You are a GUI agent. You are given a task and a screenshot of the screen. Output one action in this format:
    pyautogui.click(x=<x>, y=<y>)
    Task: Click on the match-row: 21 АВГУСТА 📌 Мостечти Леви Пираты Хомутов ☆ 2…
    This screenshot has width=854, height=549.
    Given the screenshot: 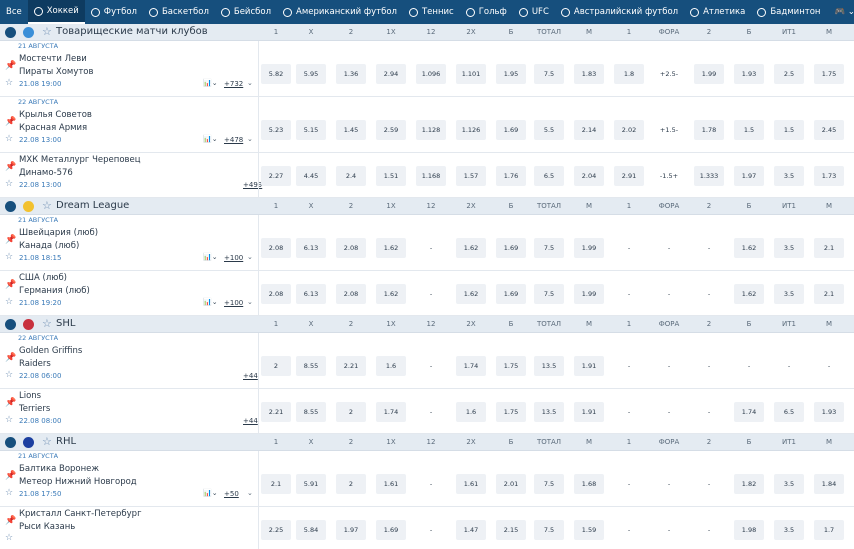 What is the action you would take?
    pyautogui.click(x=427, y=69)
    